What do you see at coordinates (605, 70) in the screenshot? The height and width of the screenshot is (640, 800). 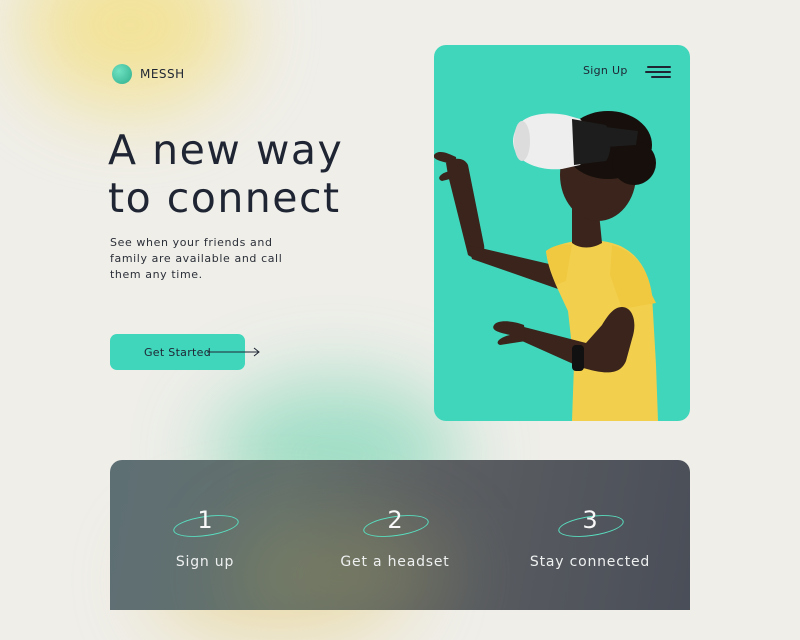 I see `sign-up-link: Sign Up` at bounding box center [605, 70].